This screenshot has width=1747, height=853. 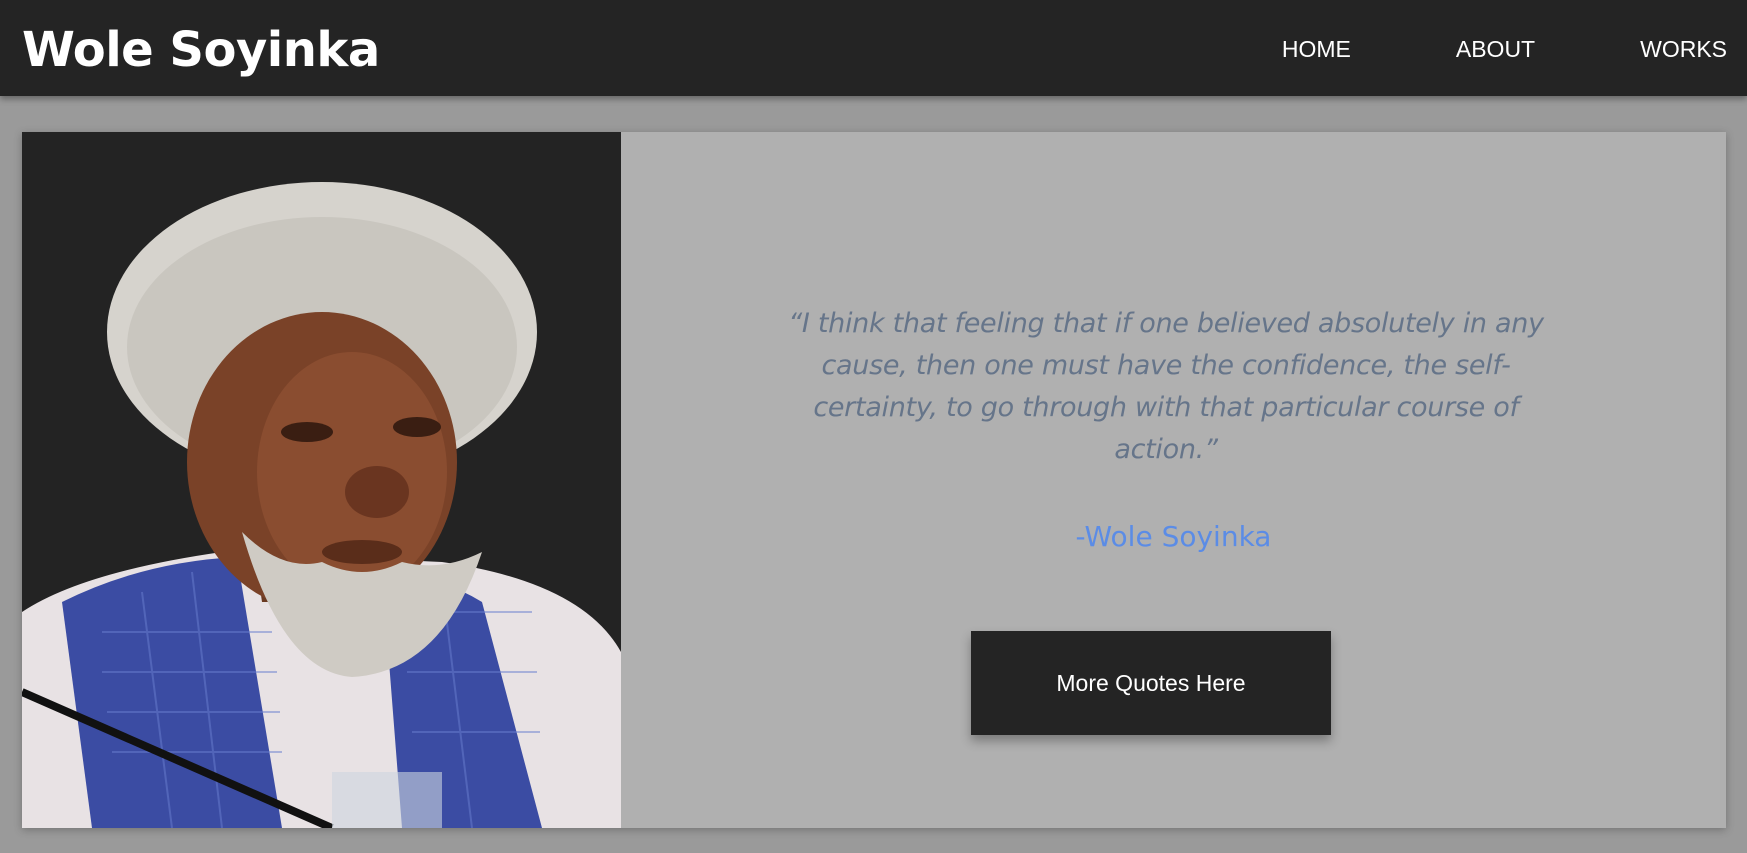 I want to click on site-title: Wole Soyinka, so click(x=201, y=50).